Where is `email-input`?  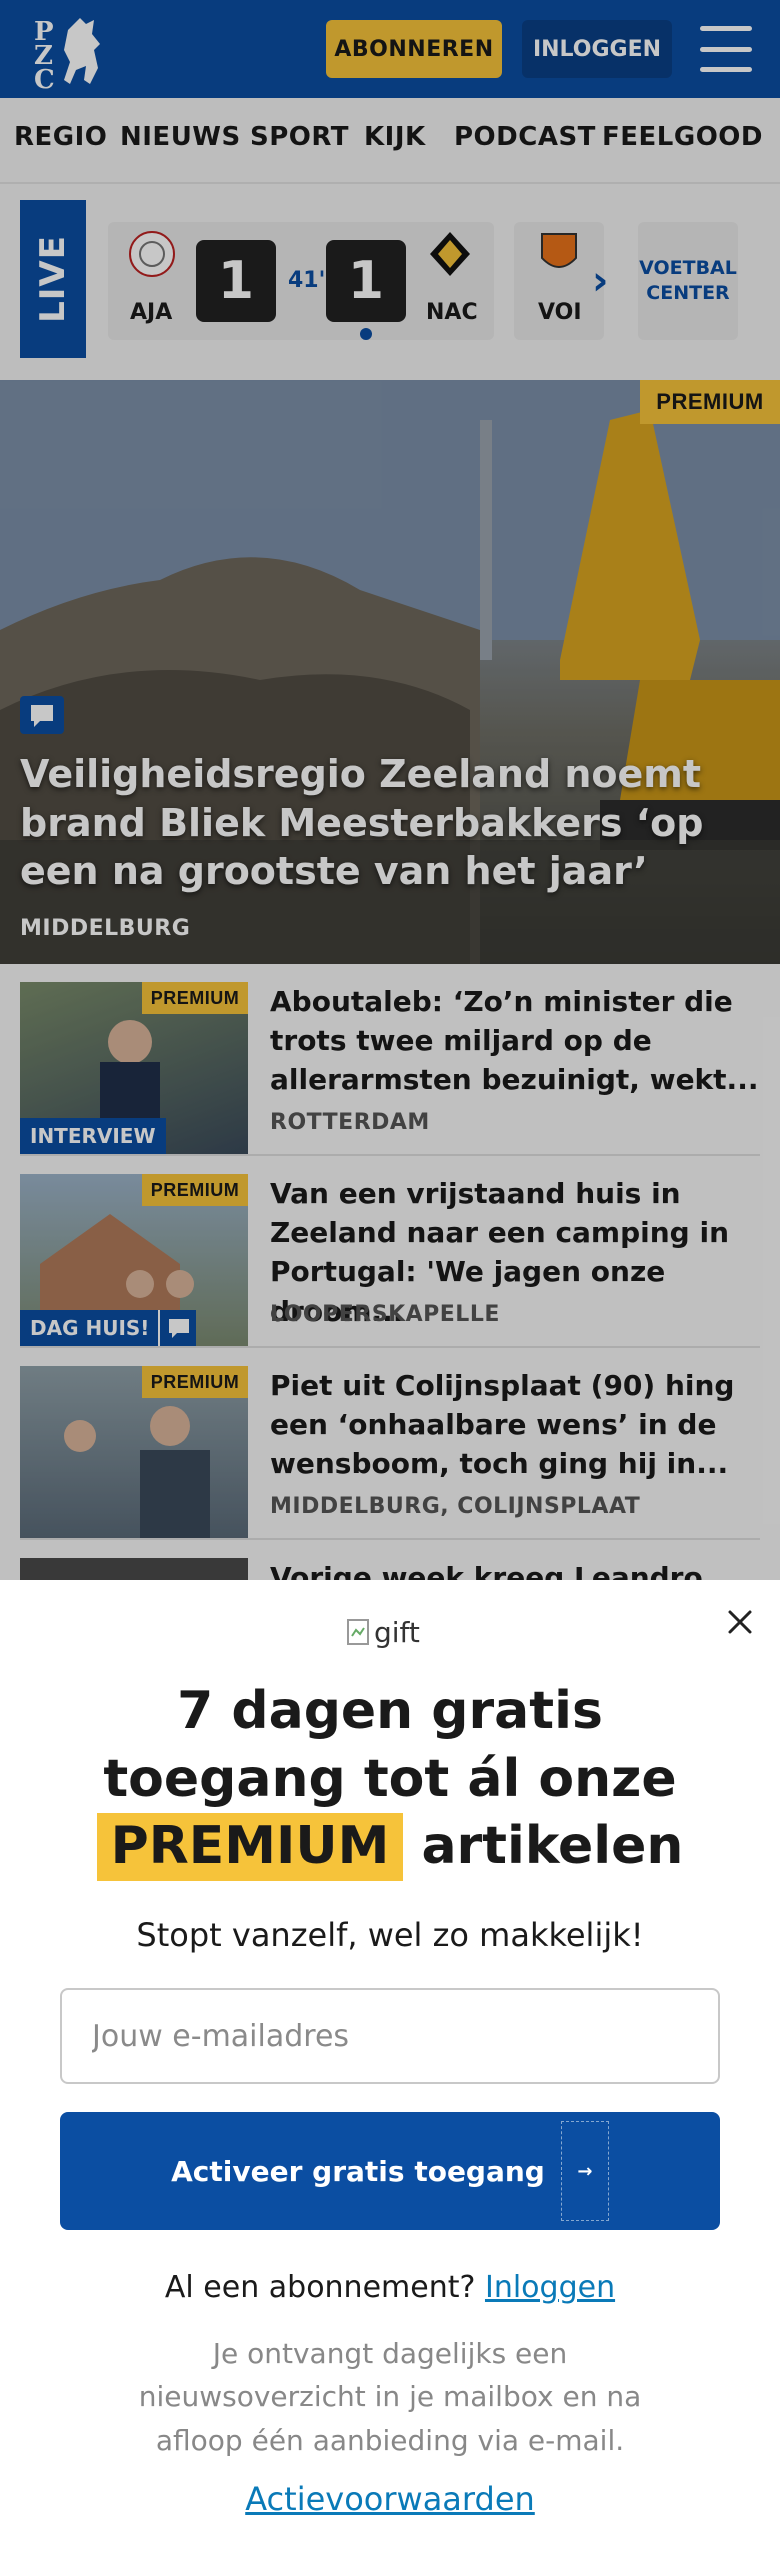
email-input is located at coordinates (390, 2036).